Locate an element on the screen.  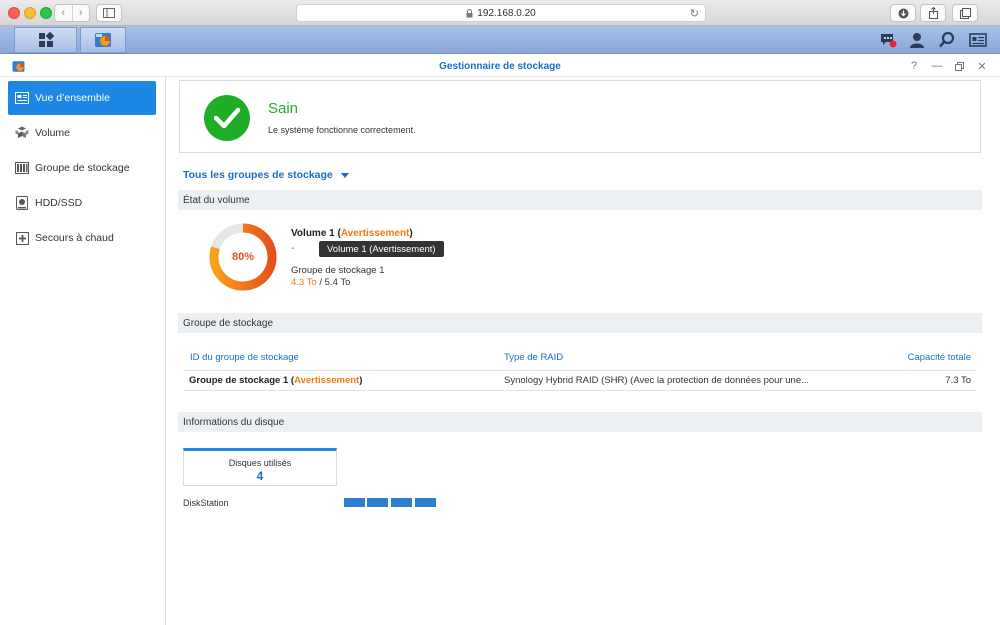
section-title: Informations du disque is located at coordinates (234, 422).